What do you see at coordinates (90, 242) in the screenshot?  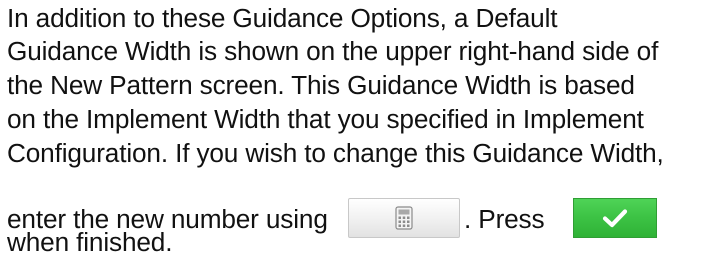 I see `paragraph-line-7: when finished.` at bounding box center [90, 242].